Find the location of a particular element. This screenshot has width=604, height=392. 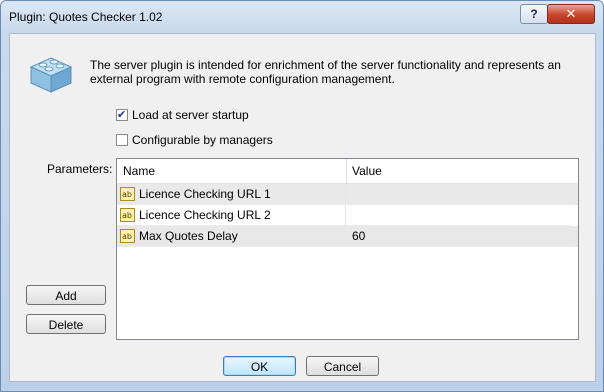

parameter-value-cell: 60 is located at coordinates (458, 236).